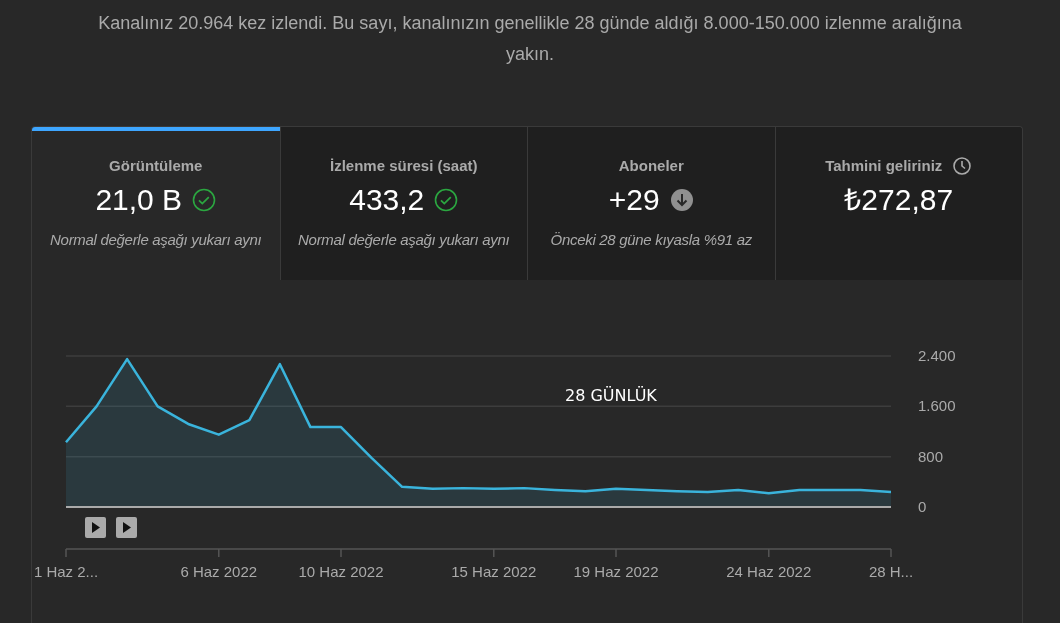 This screenshot has width=1060, height=623. What do you see at coordinates (937, 355) in the screenshot?
I see `y-axis-label: 2.400` at bounding box center [937, 355].